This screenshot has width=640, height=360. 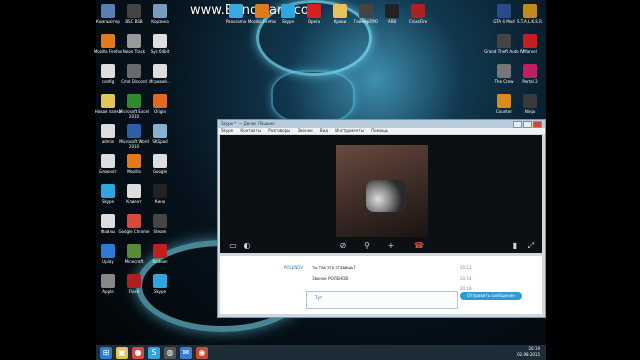 I want to click on desktop-icon: Skype, so click(x=160, y=284).